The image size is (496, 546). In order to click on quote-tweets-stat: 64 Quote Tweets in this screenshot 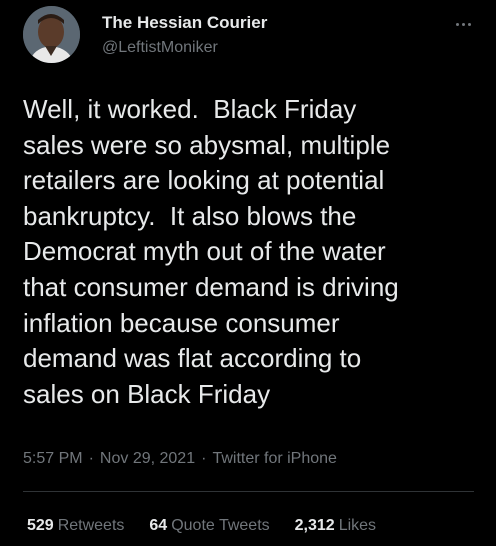, I will do `click(209, 526)`.